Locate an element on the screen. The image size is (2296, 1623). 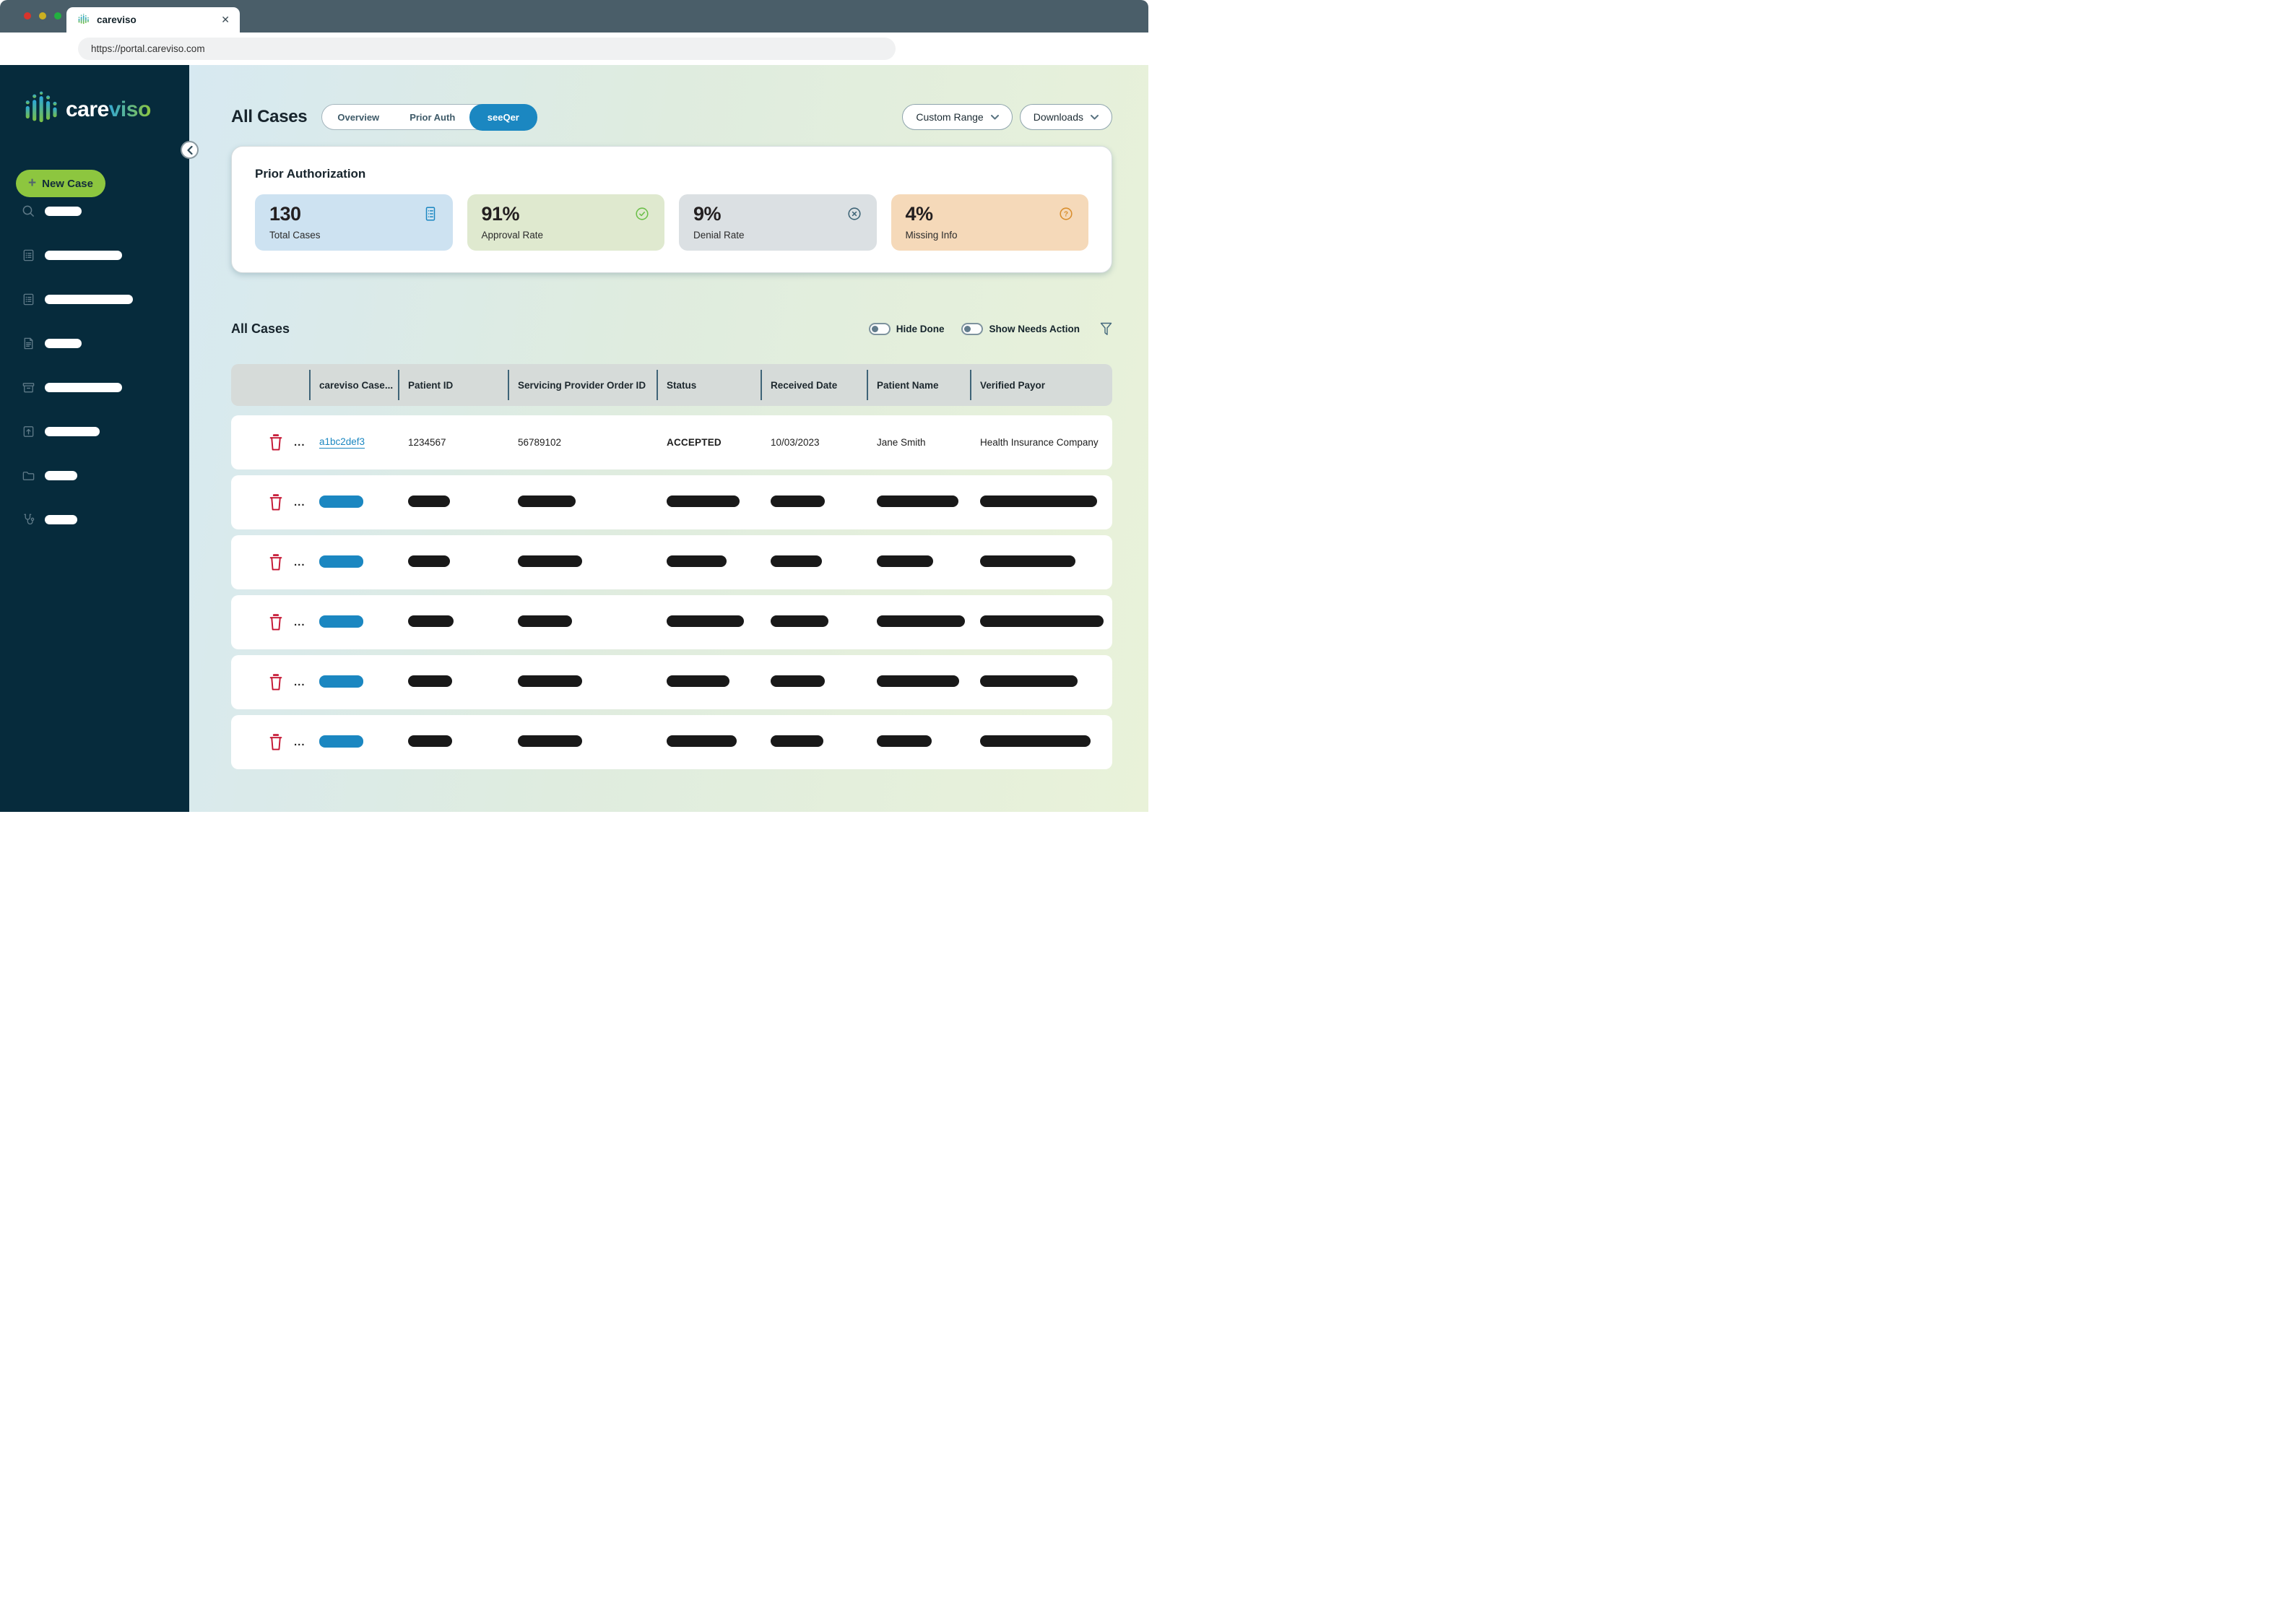
clipboard-list-icon is located at coordinates (28, 255).